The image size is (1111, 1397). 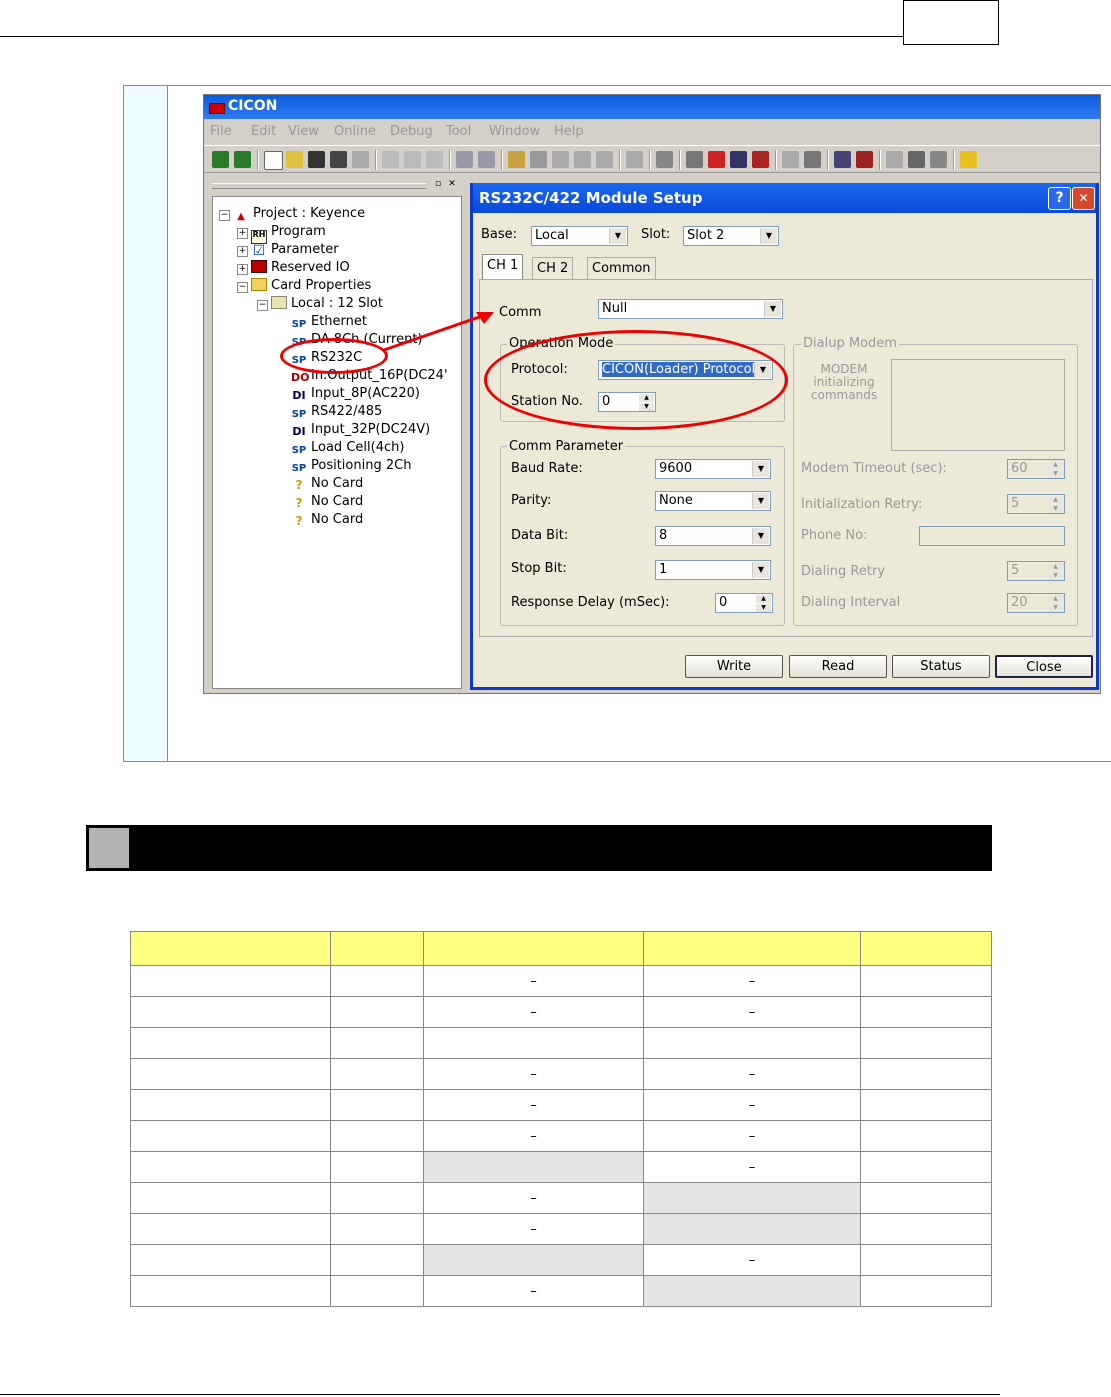 I want to click on connect-icon, so click(x=694, y=159).